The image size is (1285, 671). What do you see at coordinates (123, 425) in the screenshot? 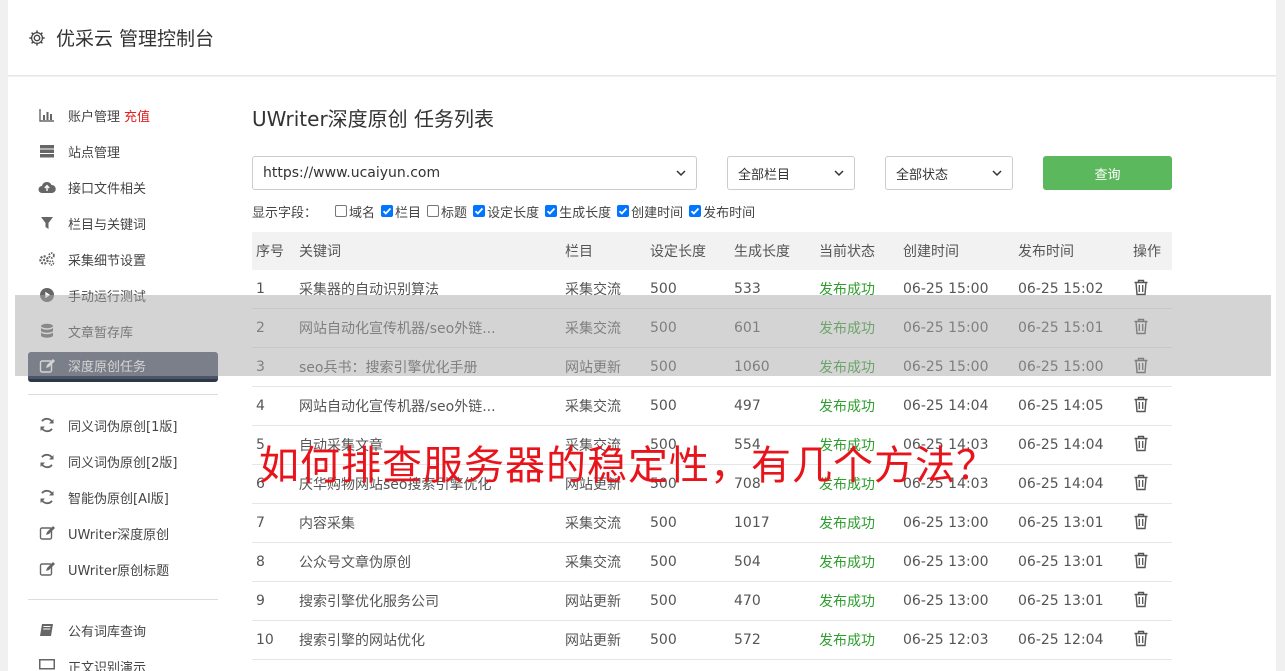
I see `sidebar-item: 同义词伪原创[1版]` at bounding box center [123, 425].